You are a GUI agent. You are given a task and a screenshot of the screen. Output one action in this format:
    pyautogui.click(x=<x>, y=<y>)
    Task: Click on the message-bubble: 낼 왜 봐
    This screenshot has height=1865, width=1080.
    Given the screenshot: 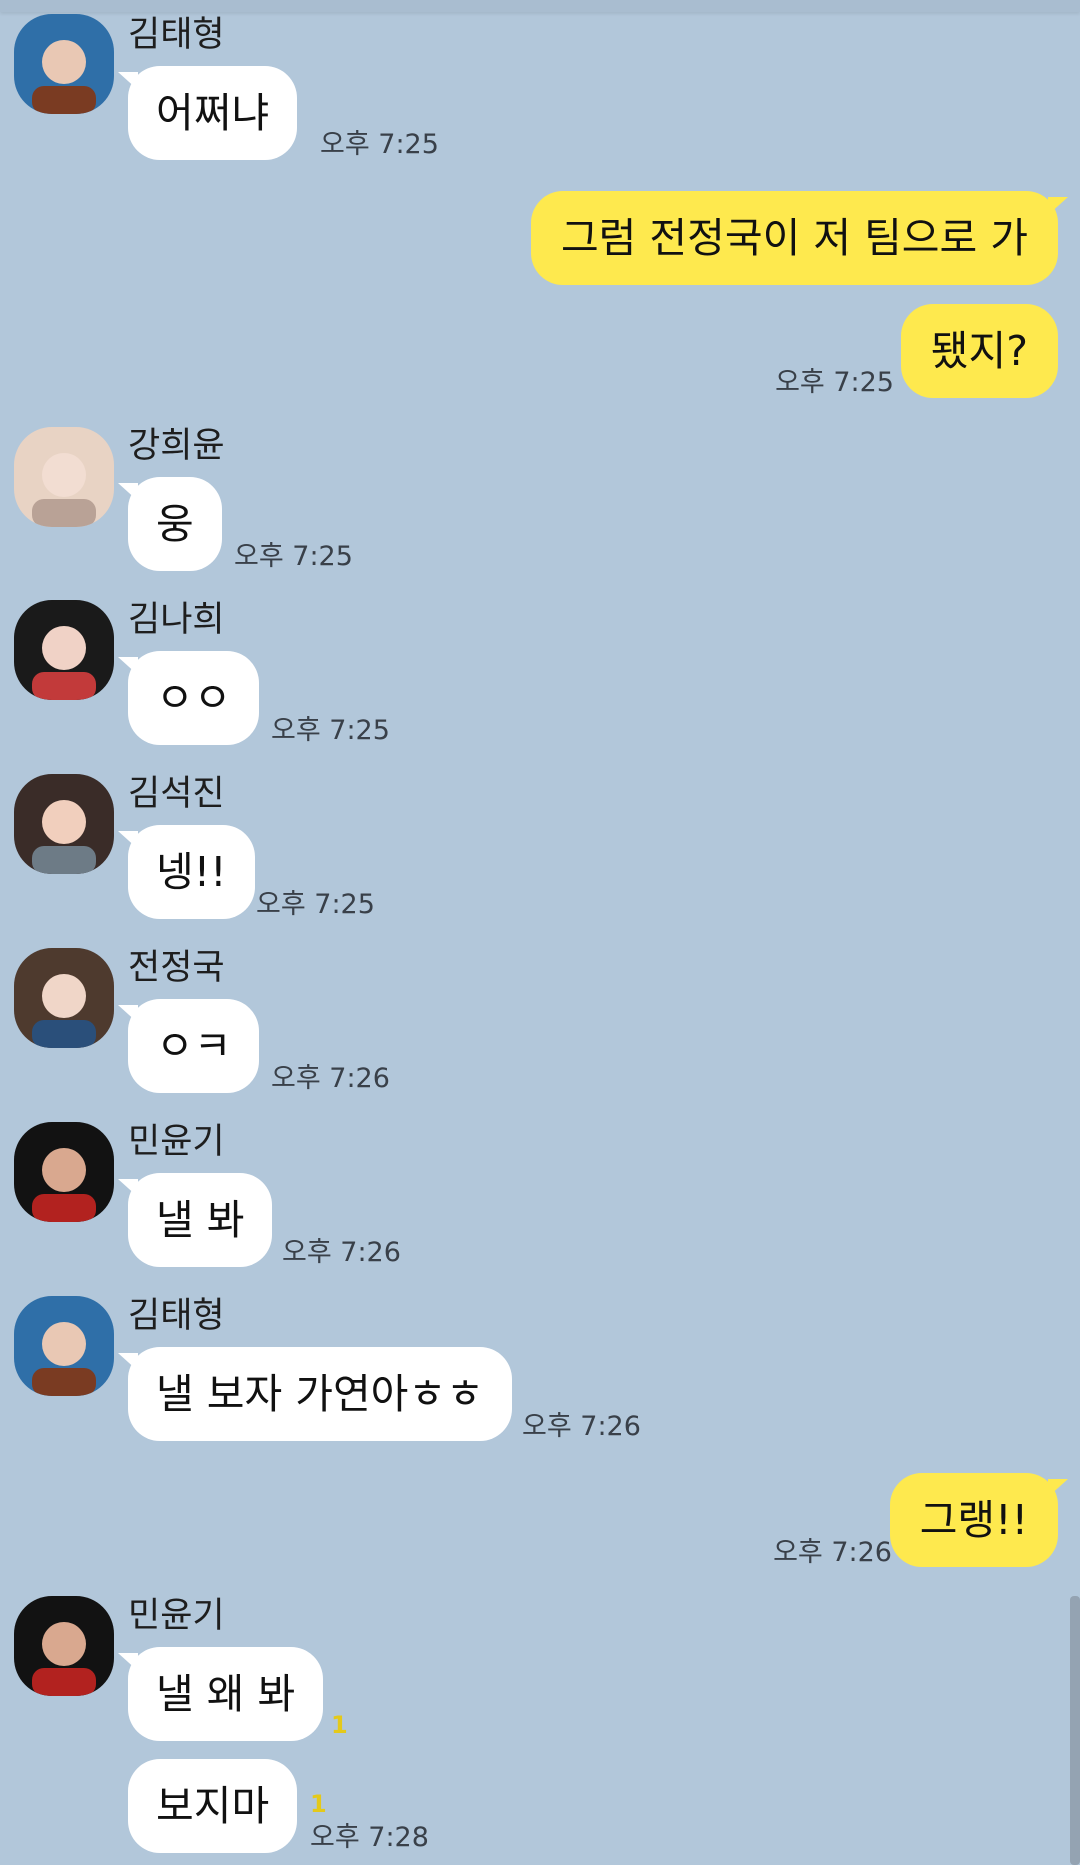 What is the action you would take?
    pyautogui.click(x=220, y=1694)
    